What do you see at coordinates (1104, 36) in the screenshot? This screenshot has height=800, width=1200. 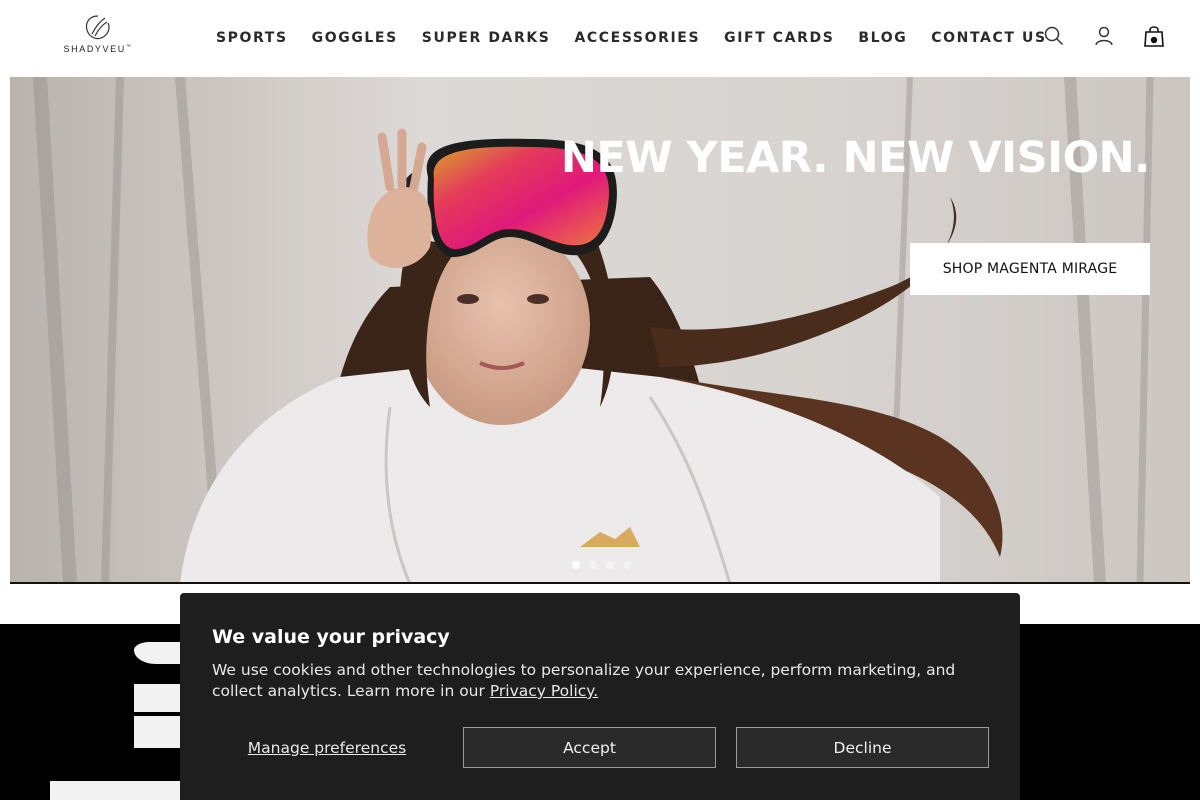 I see `account-icon` at bounding box center [1104, 36].